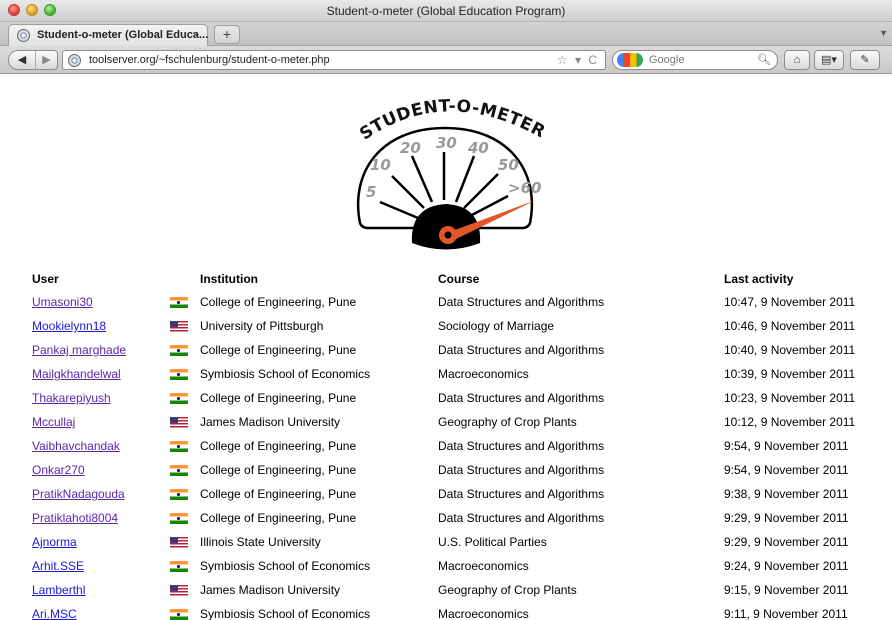 The width and height of the screenshot is (892, 620). What do you see at coordinates (790, 374) in the screenshot?
I see `cell-last-activity: 10:39, 9 November 2011` at bounding box center [790, 374].